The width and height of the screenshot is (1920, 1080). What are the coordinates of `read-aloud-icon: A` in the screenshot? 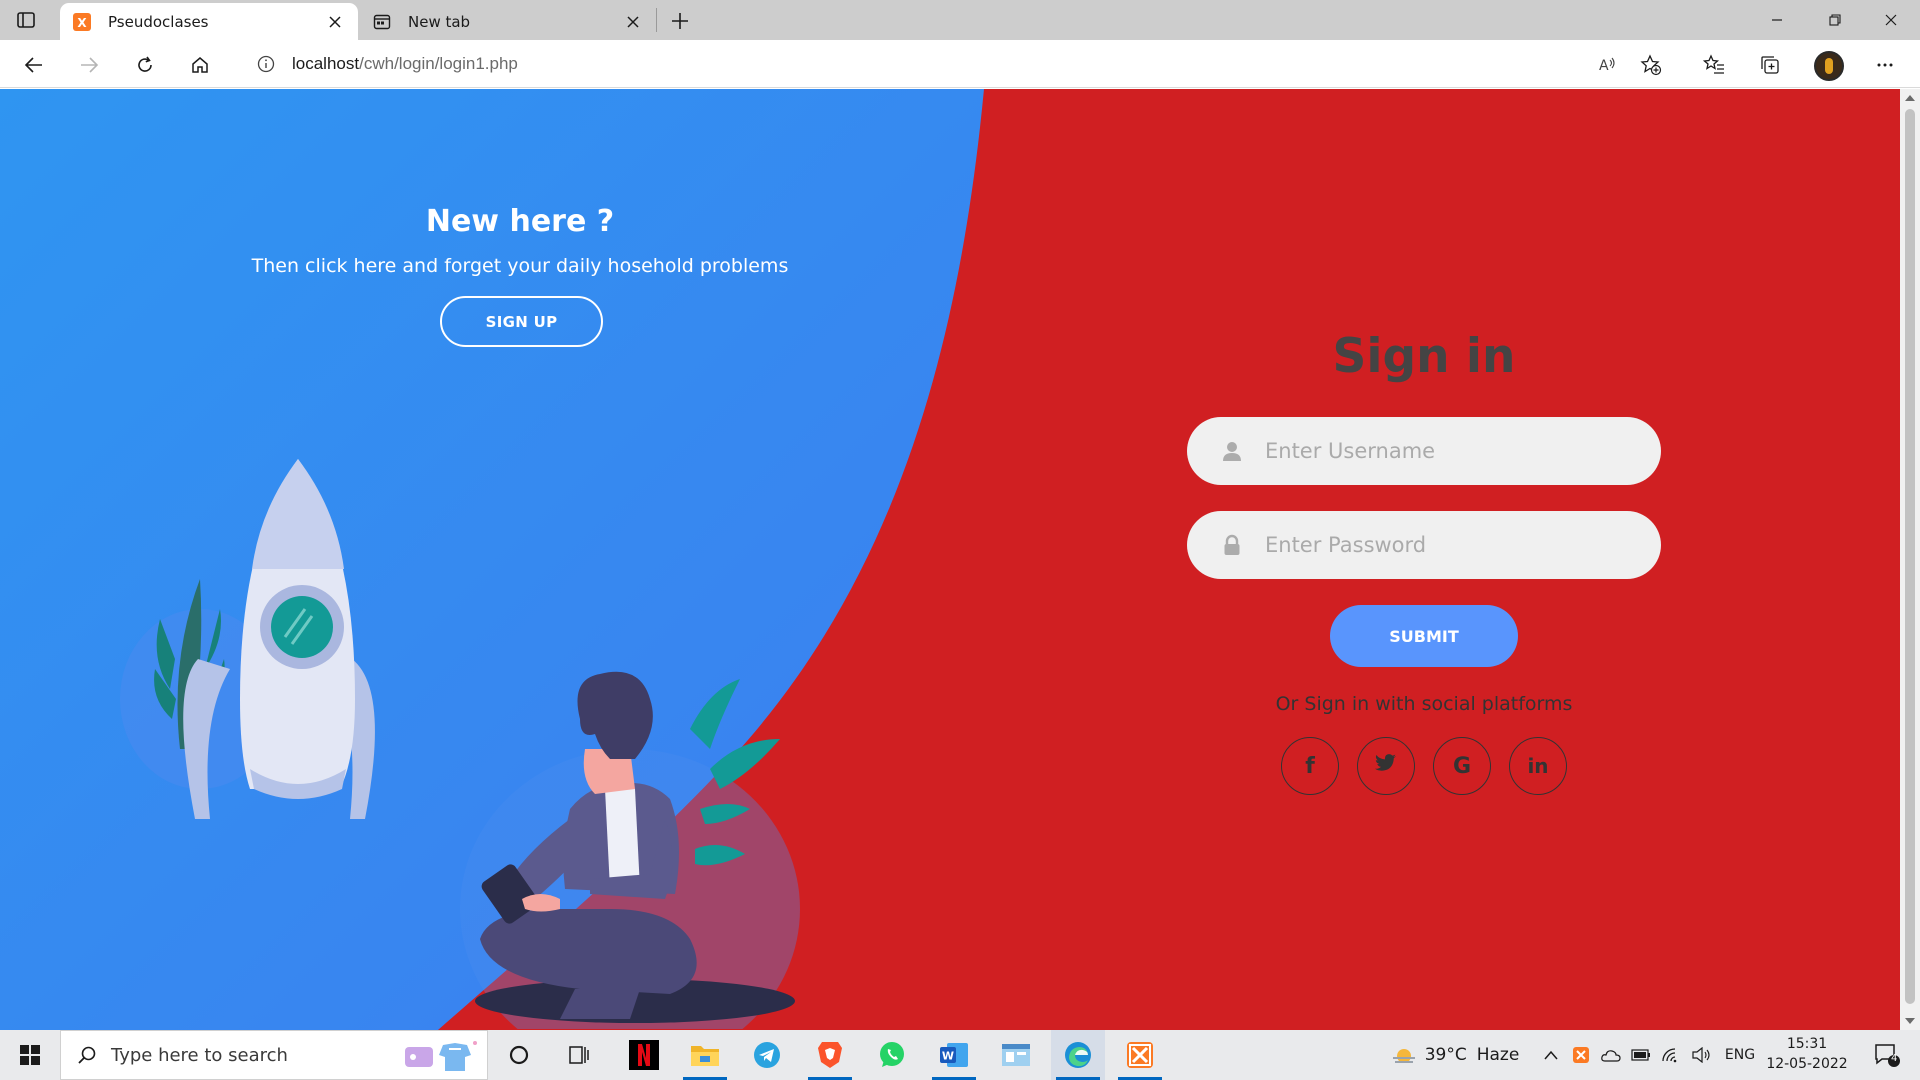 It's located at (1607, 65).